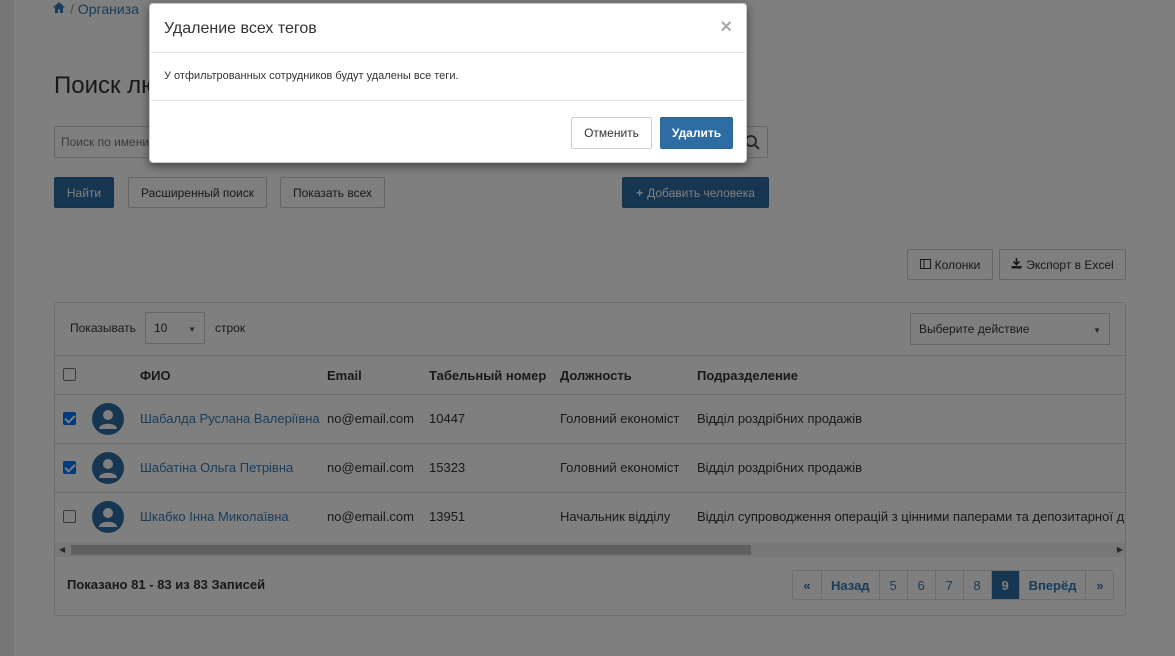 This screenshot has width=1175, height=656. I want to click on cancel-button: Отменить, so click(611, 133).